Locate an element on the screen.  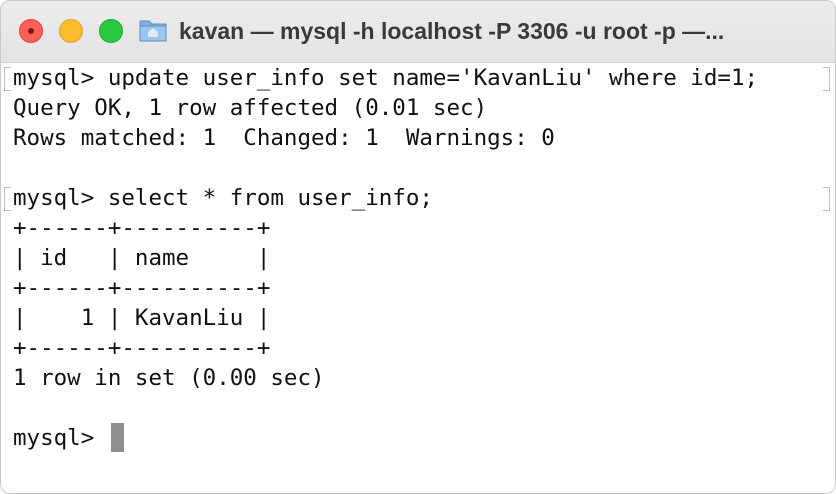
maximize-button is located at coordinates (111, 31).